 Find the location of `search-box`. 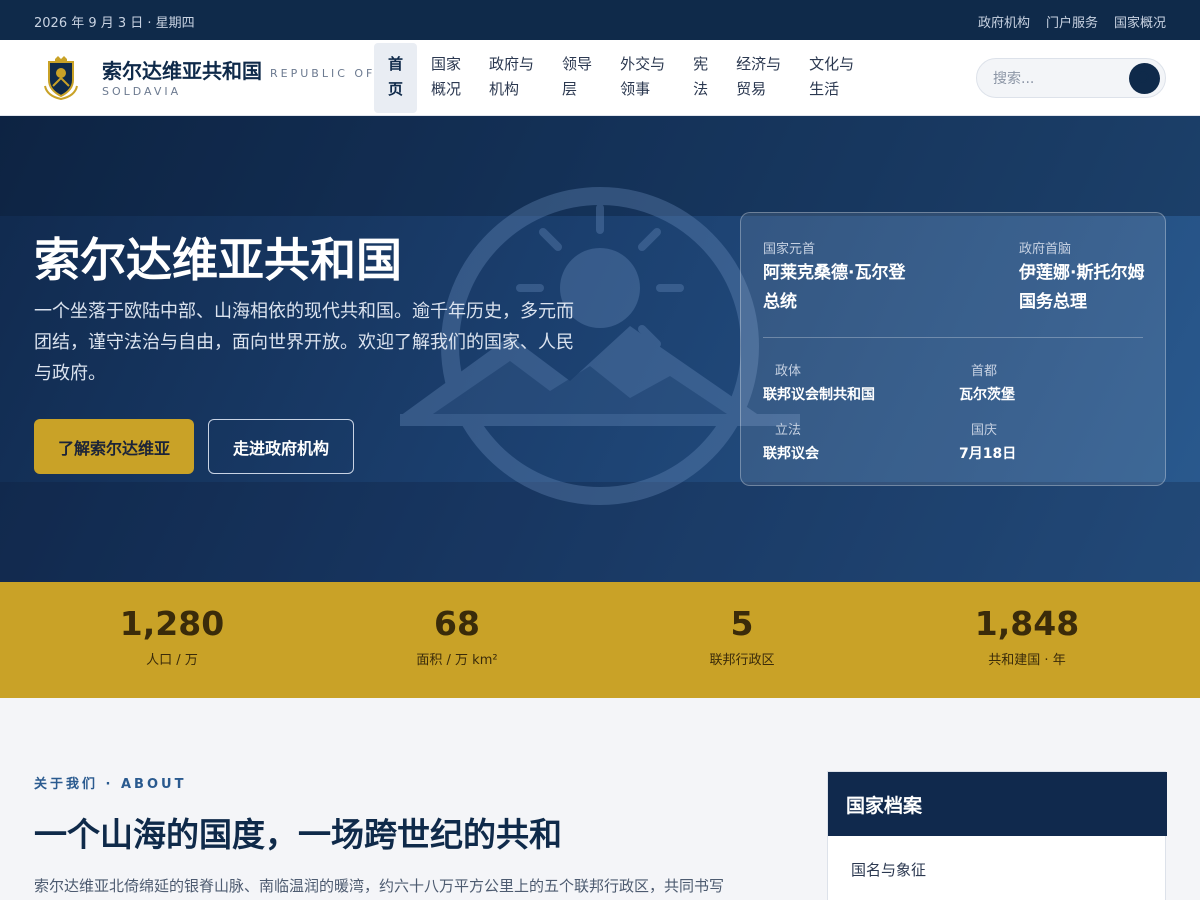

search-box is located at coordinates (1071, 78).